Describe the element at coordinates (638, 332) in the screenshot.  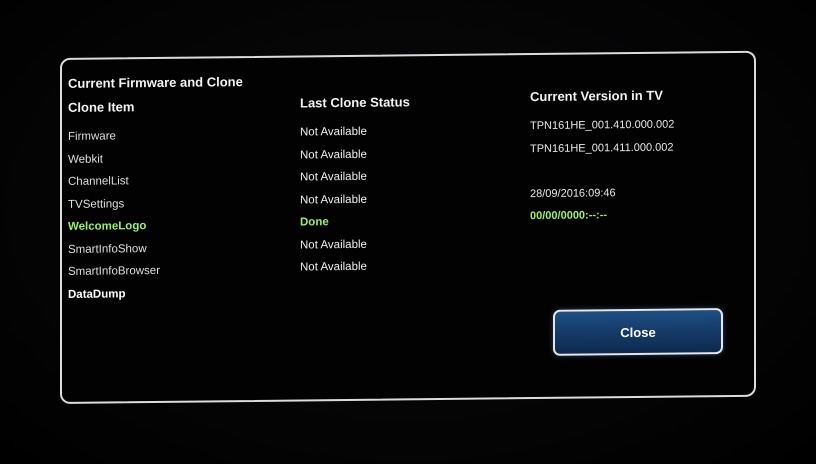
I see `close-button: Close` at that location.